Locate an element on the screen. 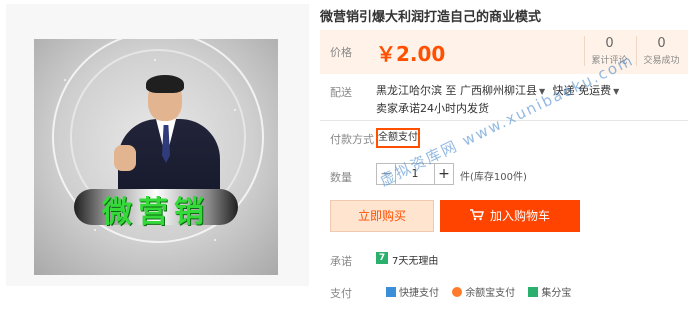  sales-count: 0 交易成功 is located at coordinates (661, 51).